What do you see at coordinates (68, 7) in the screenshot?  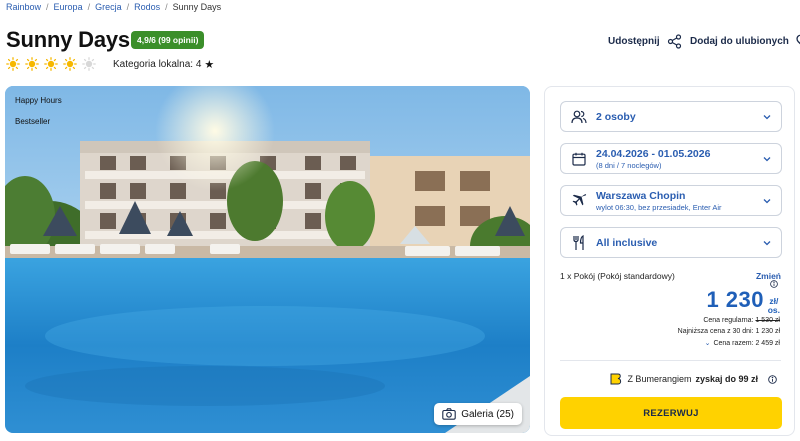 I see `breadcrumb-europa: Europa` at bounding box center [68, 7].